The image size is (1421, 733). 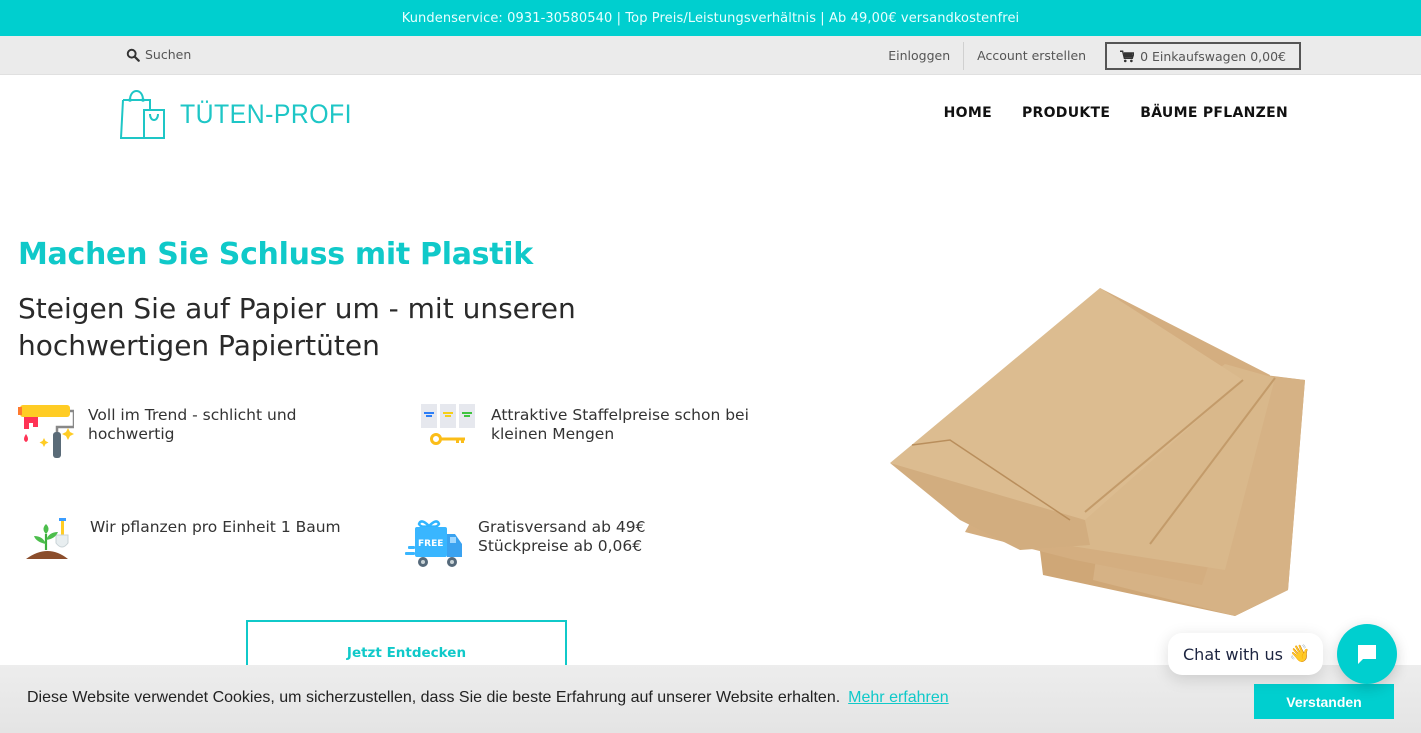 I want to click on chat-icon, so click(x=1367, y=654).